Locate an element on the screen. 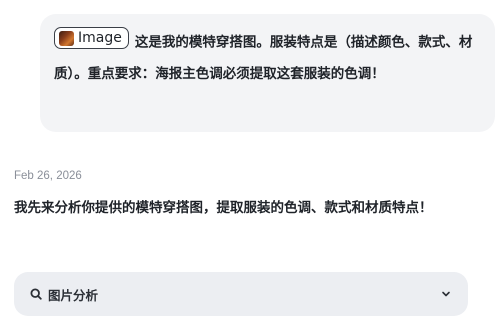 The image size is (498, 333). image-attachment-chip: Image is located at coordinates (91, 38).